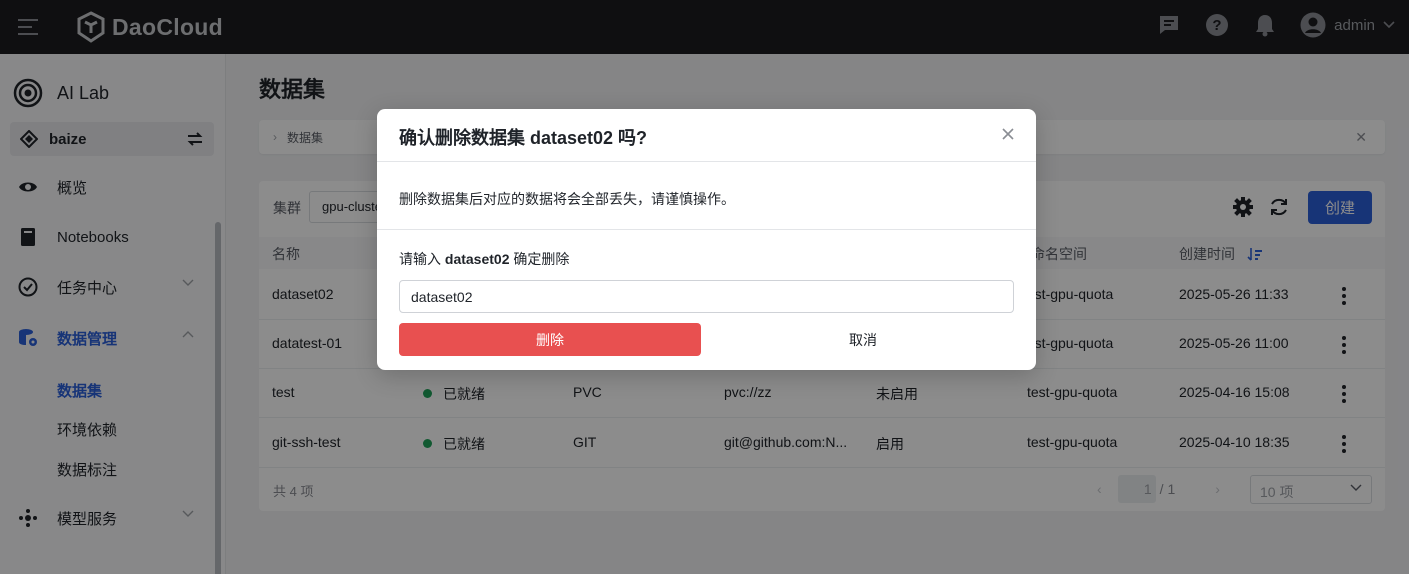  What do you see at coordinates (539, 259) in the screenshot?
I see `confirm-suffix: 确定删除` at bounding box center [539, 259].